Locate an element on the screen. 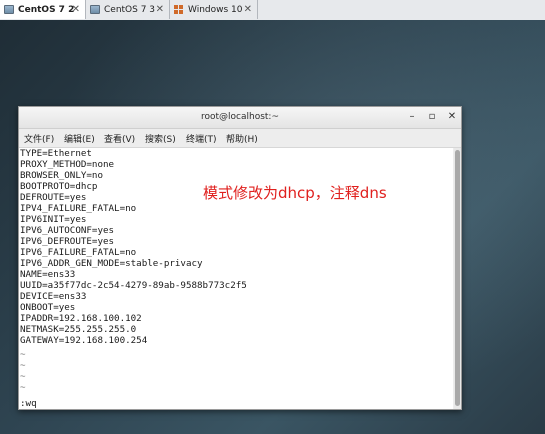 This screenshot has height=434, width=545. menu-bar: 文件(F) 编辑(E) 查看(V) 搜索(S) 终端(T) 帮助(H) is located at coordinates (240, 138).